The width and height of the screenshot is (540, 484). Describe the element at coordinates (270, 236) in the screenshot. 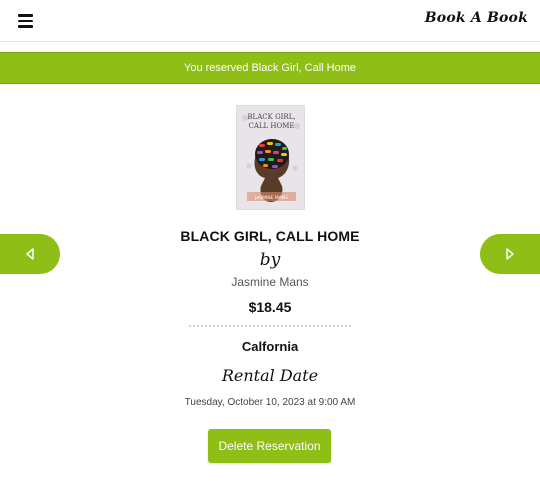

I see `book-title: BLACK GIRL, CALL HOME` at that location.